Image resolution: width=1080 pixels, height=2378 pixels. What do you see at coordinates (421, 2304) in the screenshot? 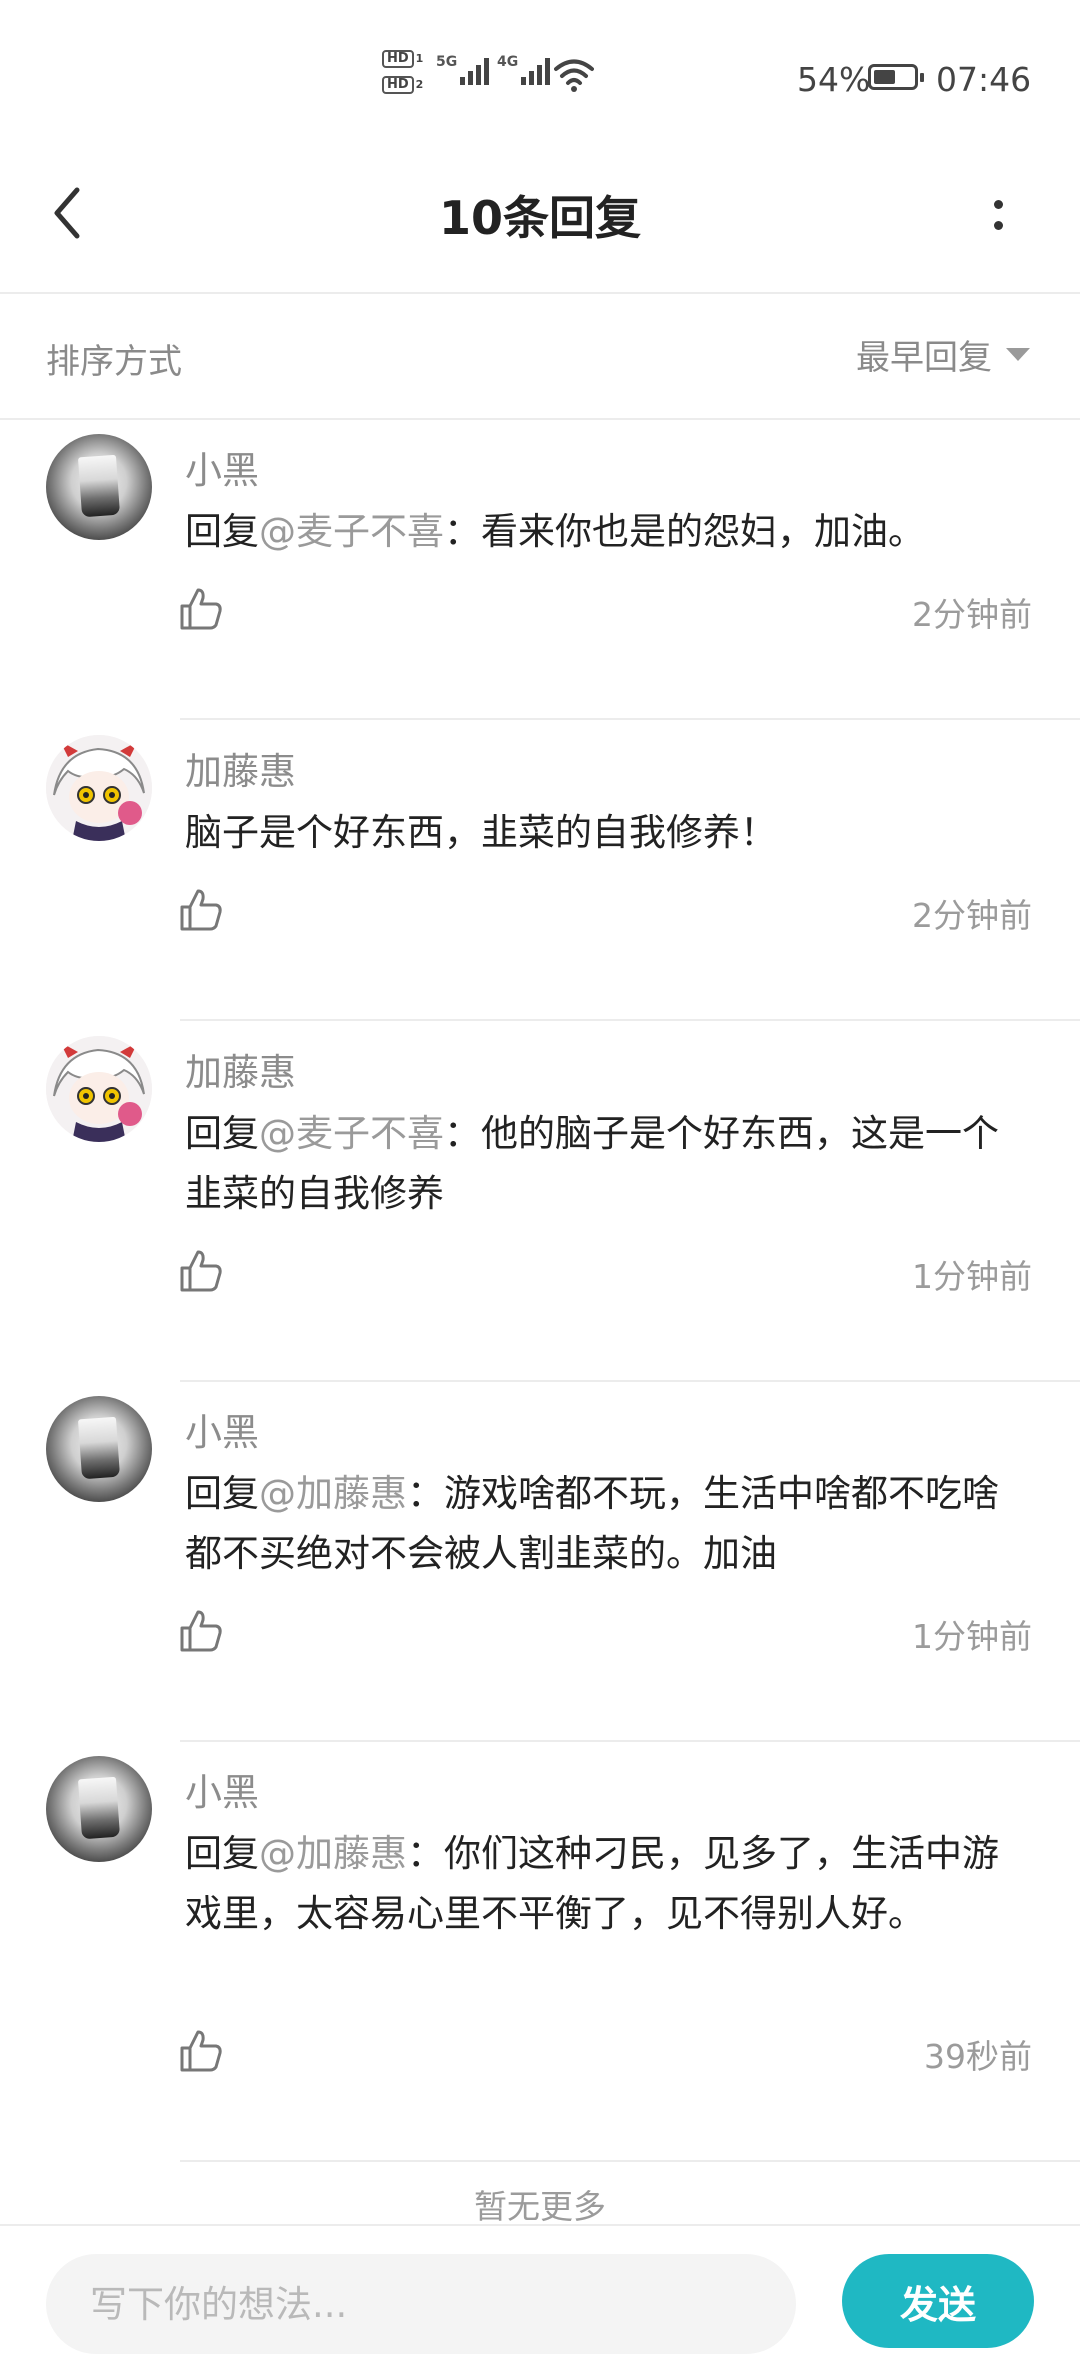
I see `comment-input` at bounding box center [421, 2304].